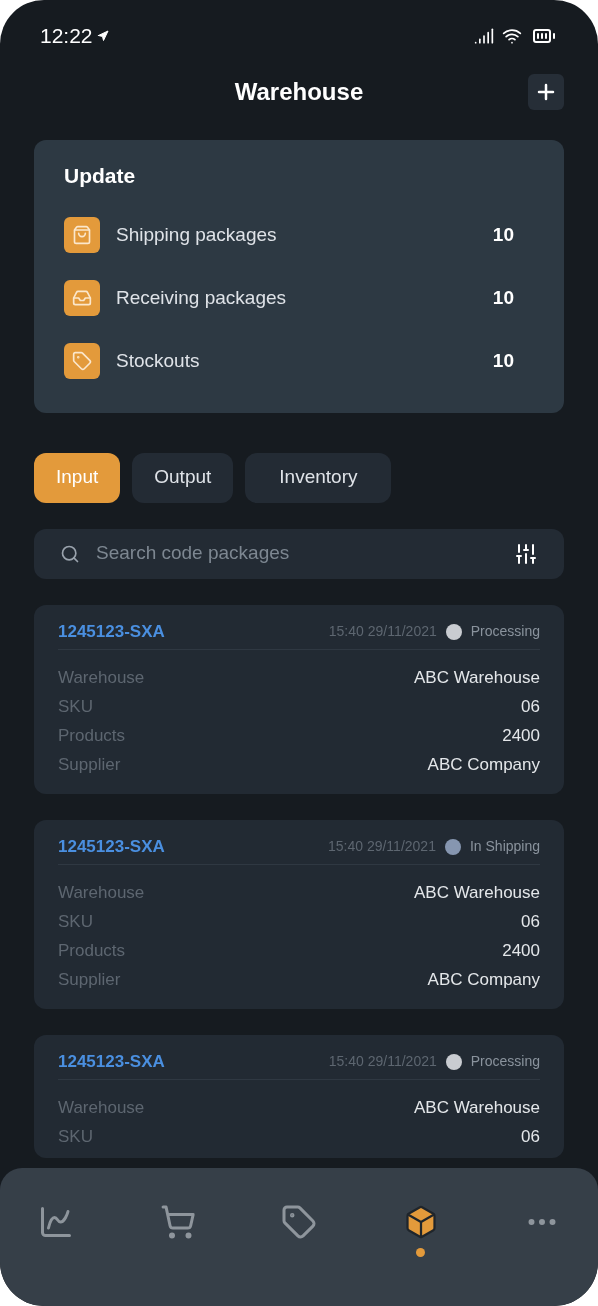  I want to click on clock-time: 12:22, so click(66, 36).